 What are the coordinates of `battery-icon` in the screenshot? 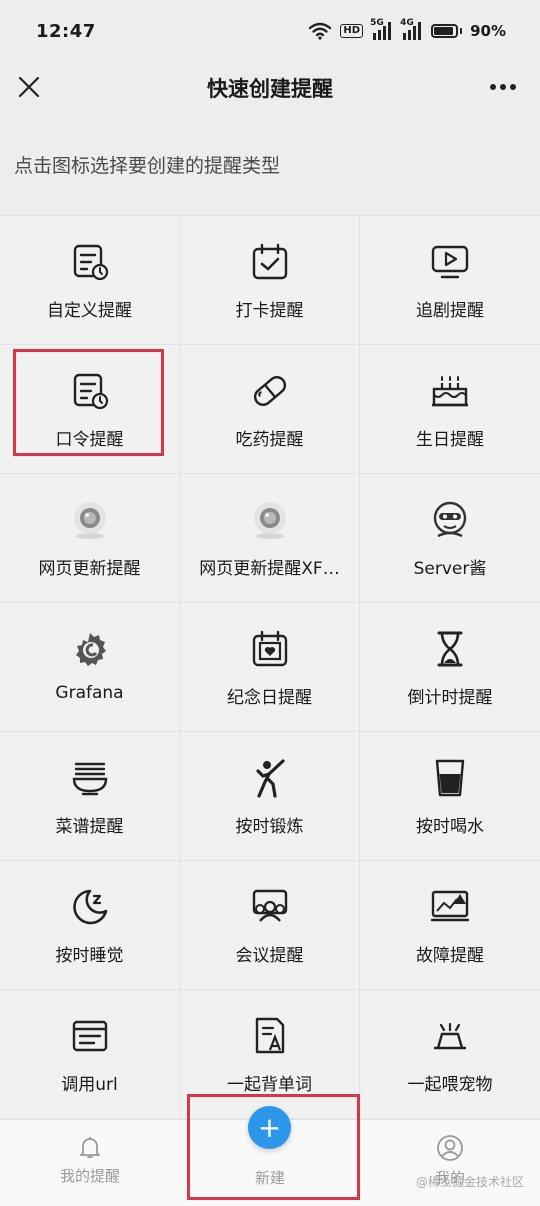 It's located at (447, 31).